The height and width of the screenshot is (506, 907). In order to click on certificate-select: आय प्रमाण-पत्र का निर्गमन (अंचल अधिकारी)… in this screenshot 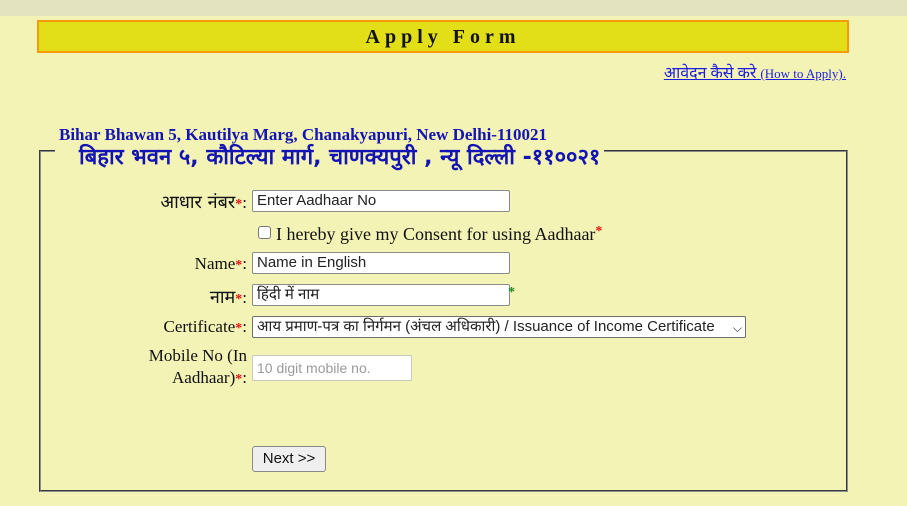, I will do `click(499, 327)`.